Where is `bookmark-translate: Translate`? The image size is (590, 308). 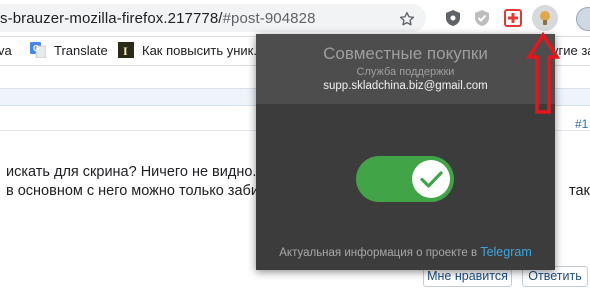 bookmark-translate: Translate is located at coordinates (81, 50).